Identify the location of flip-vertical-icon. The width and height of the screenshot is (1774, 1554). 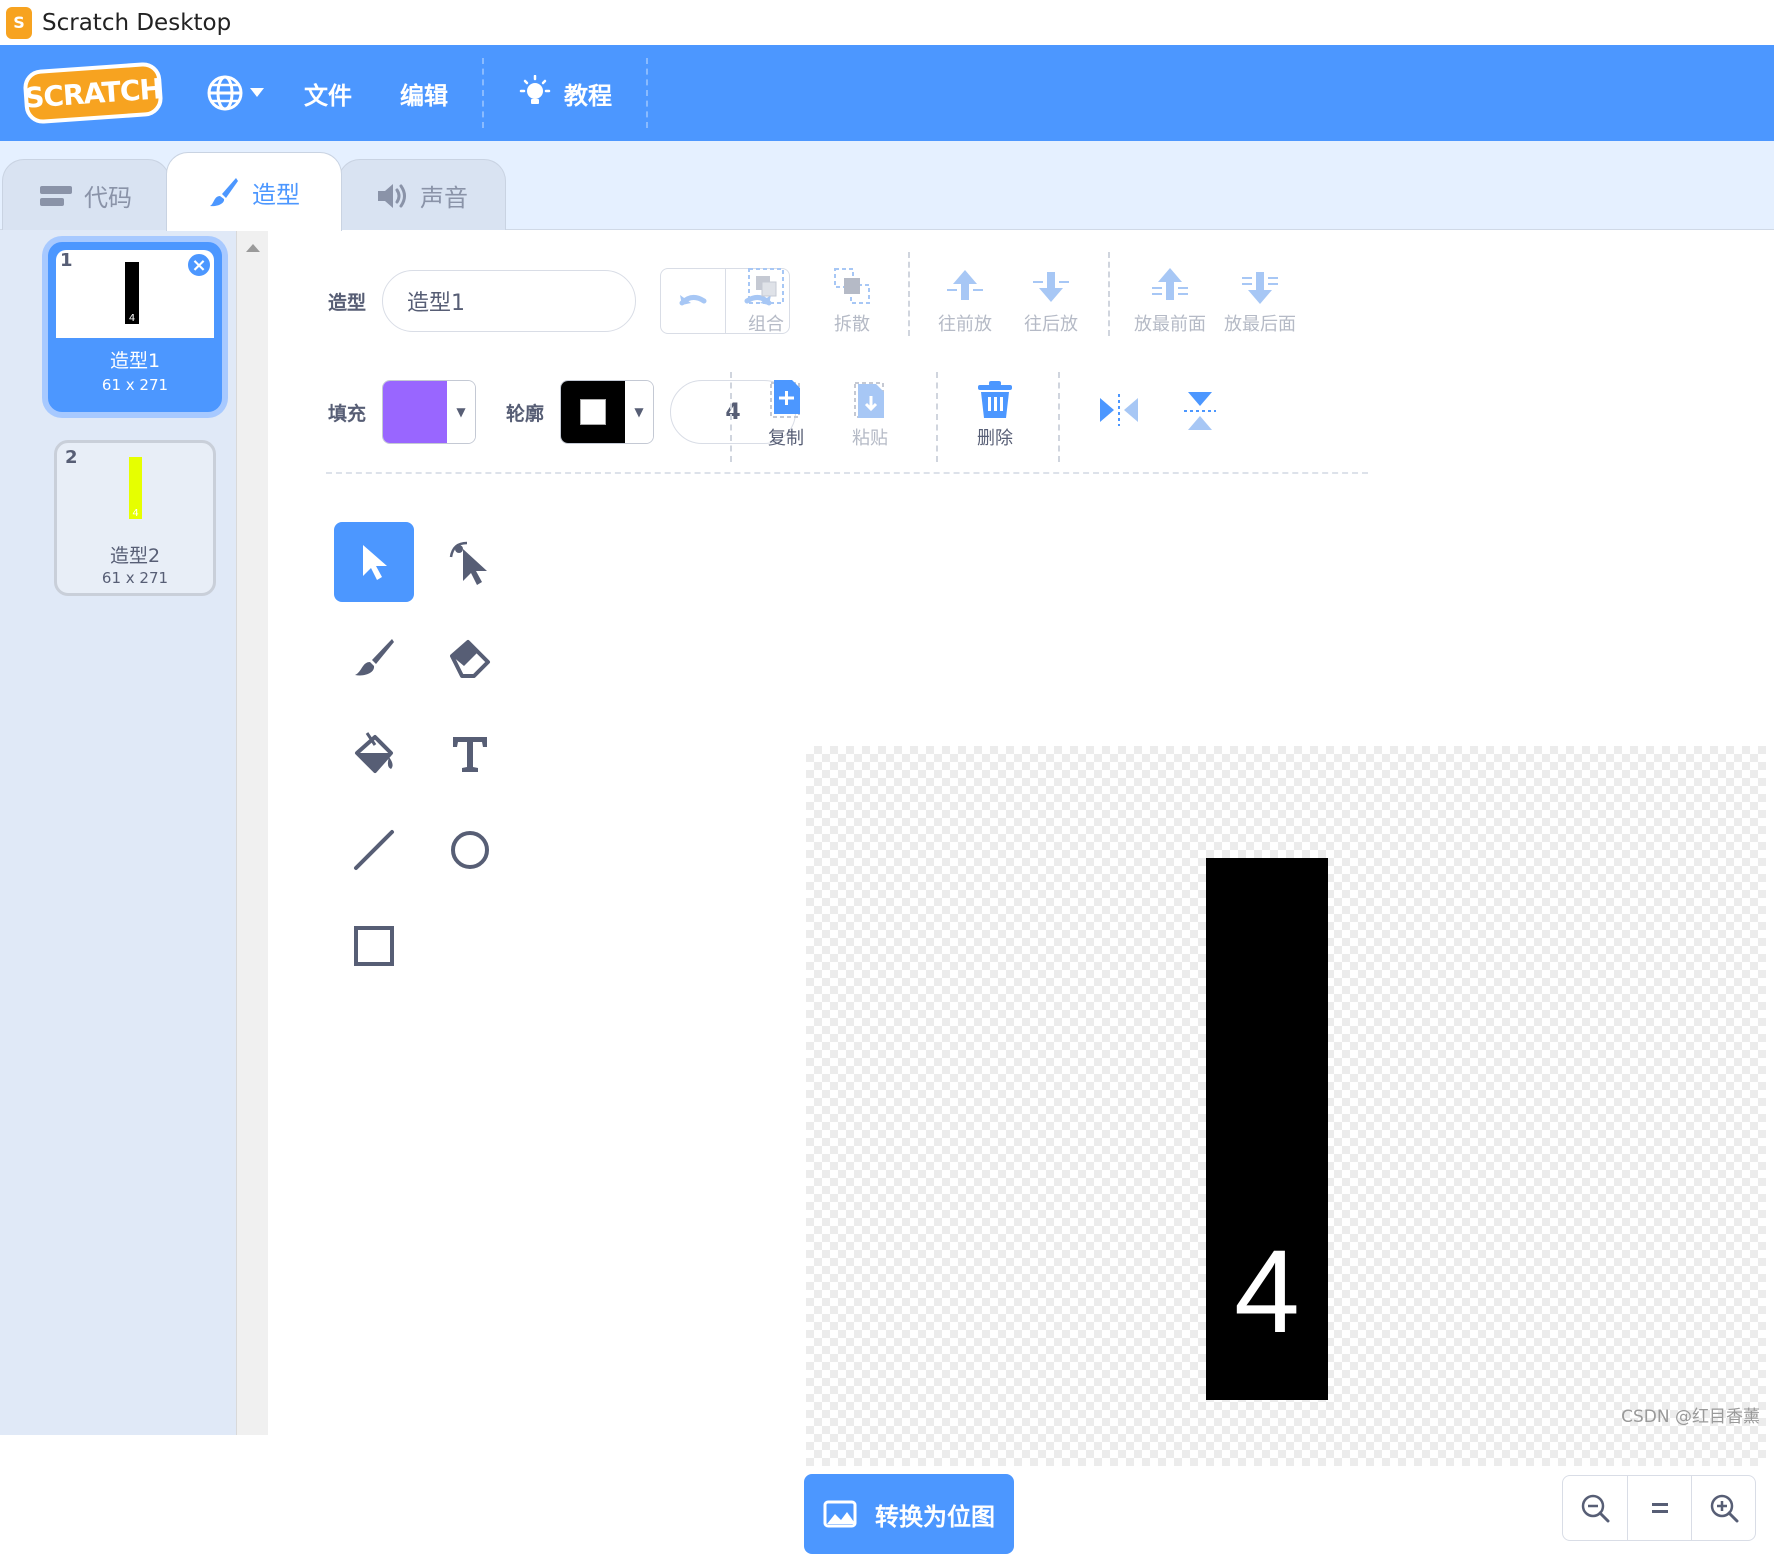
(1200, 411).